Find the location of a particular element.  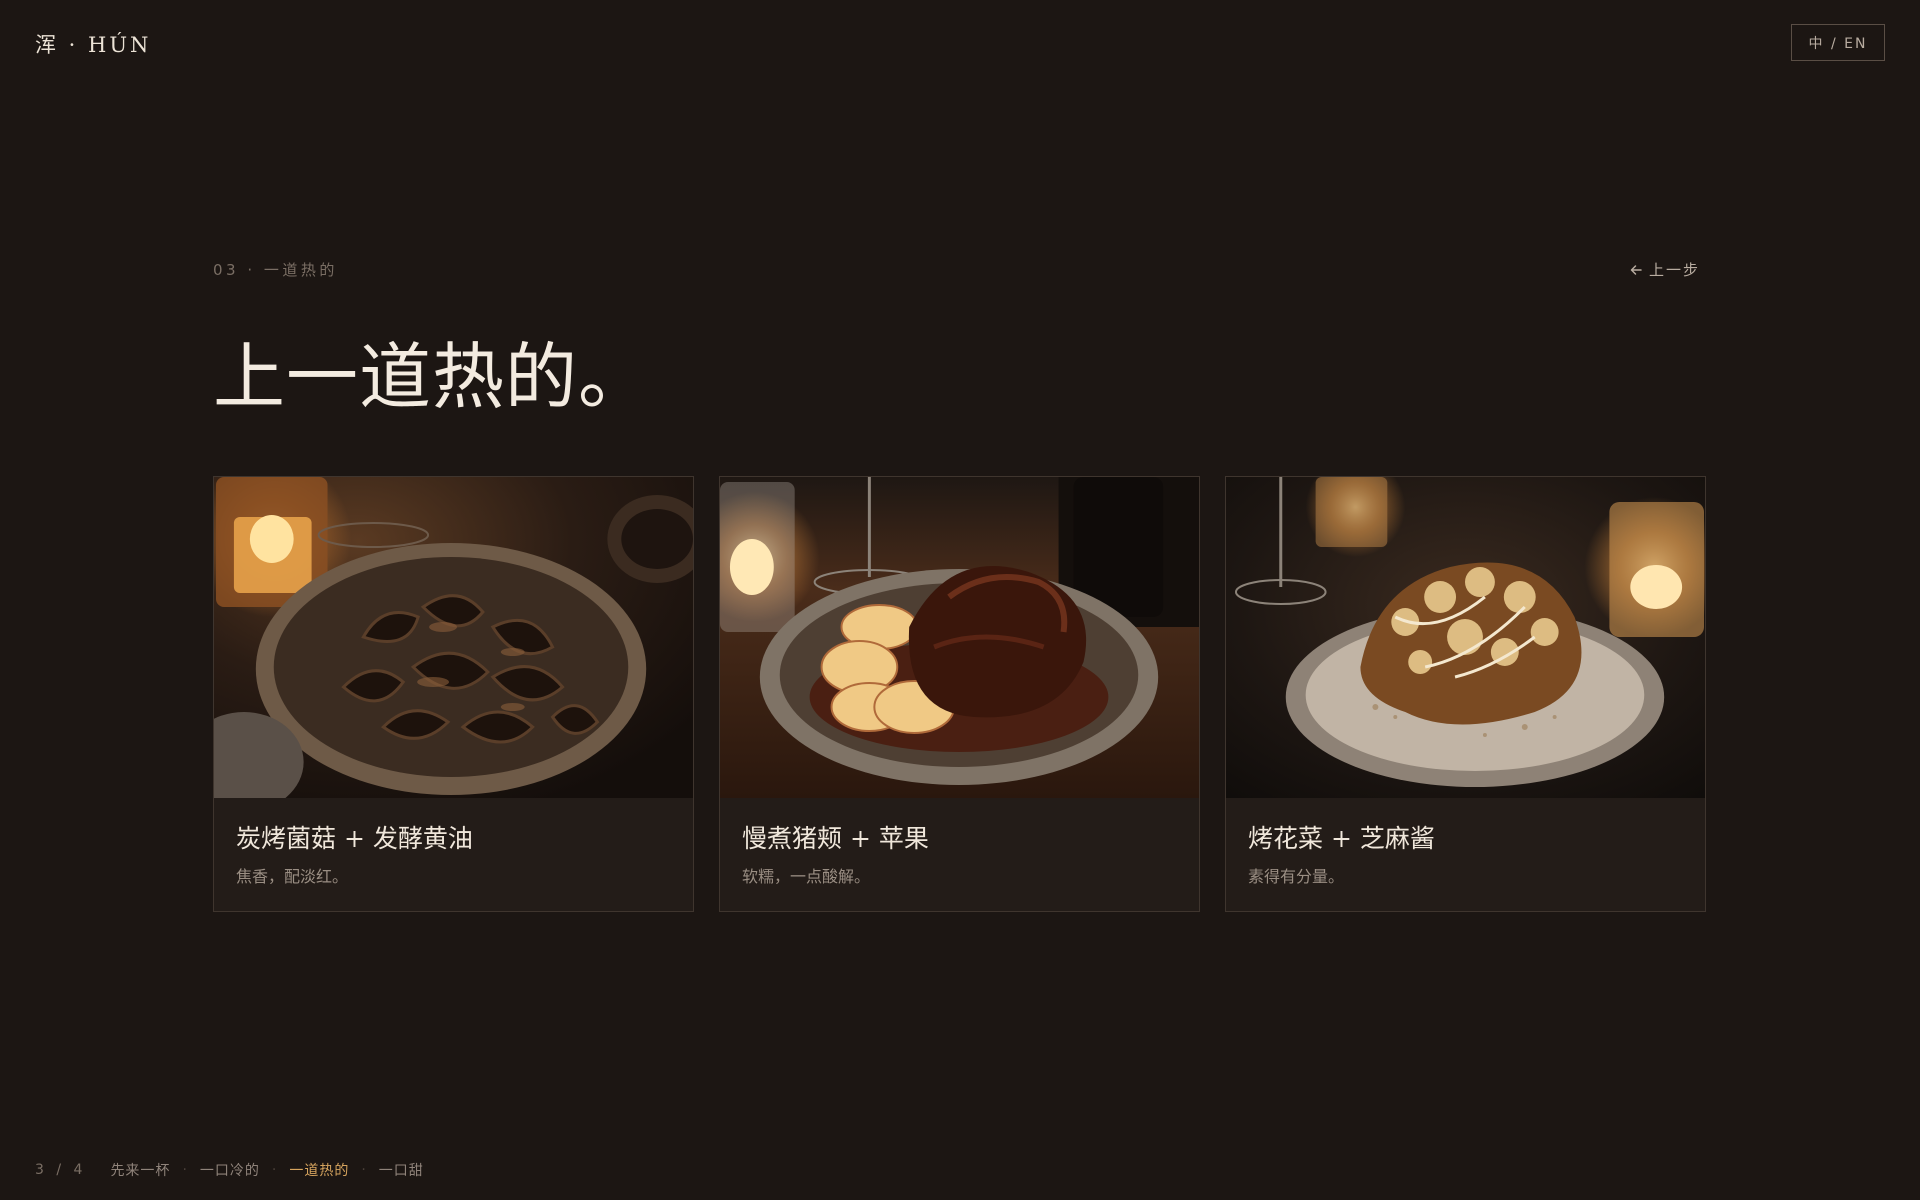

dish-card-cauliflower: 烤花菜 + 芝麻酱 素得有分量。 is located at coordinates (1465, 694).